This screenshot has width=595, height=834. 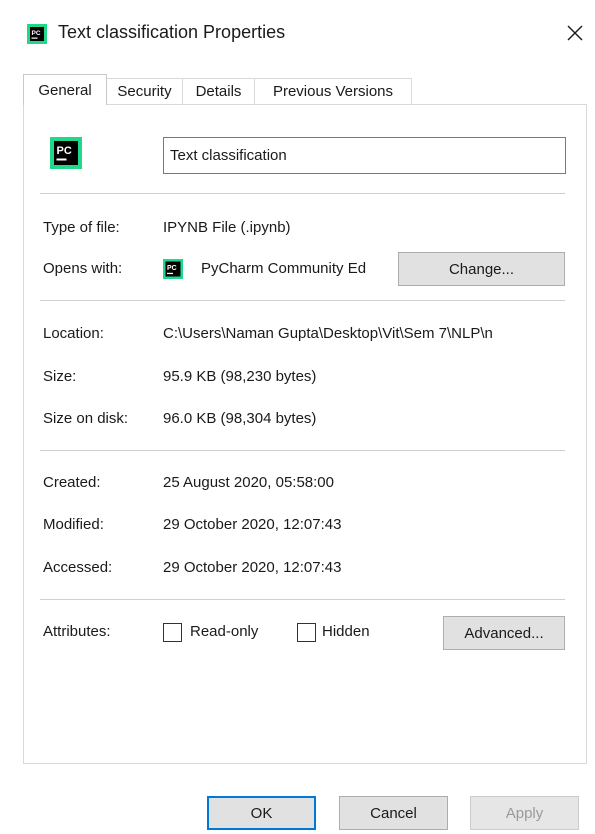 What do you see at coordinates (172, 632) in the screenshot?
I see `read-only-checkbox` at bounding box center [172, 632].